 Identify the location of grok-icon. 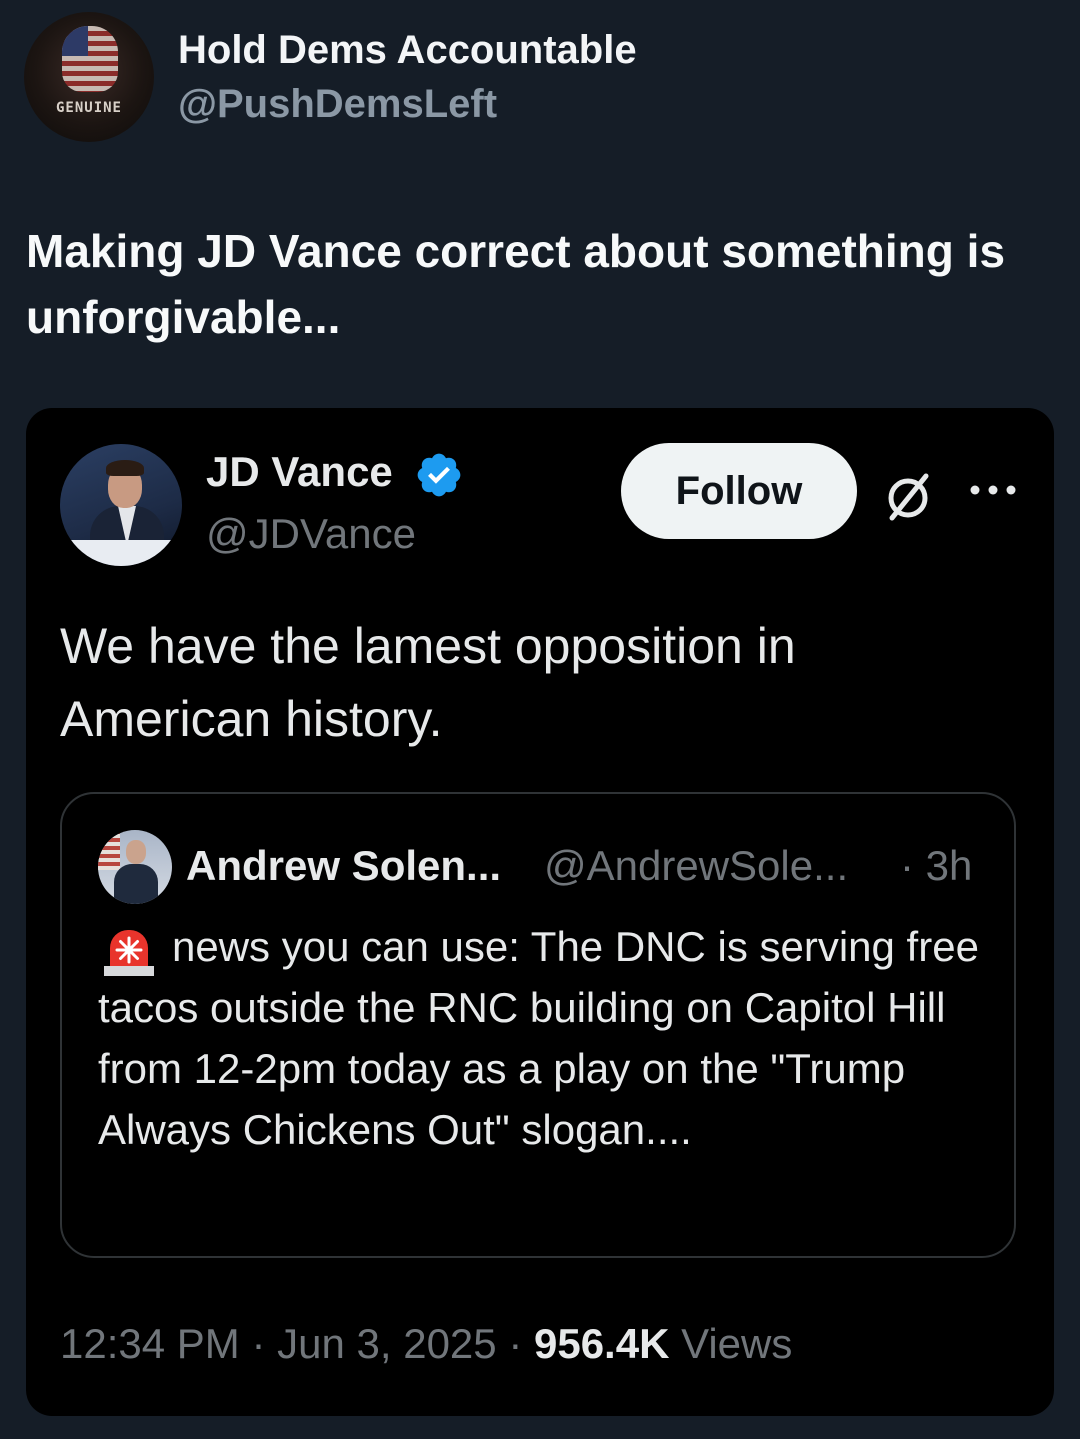
(908, 496).